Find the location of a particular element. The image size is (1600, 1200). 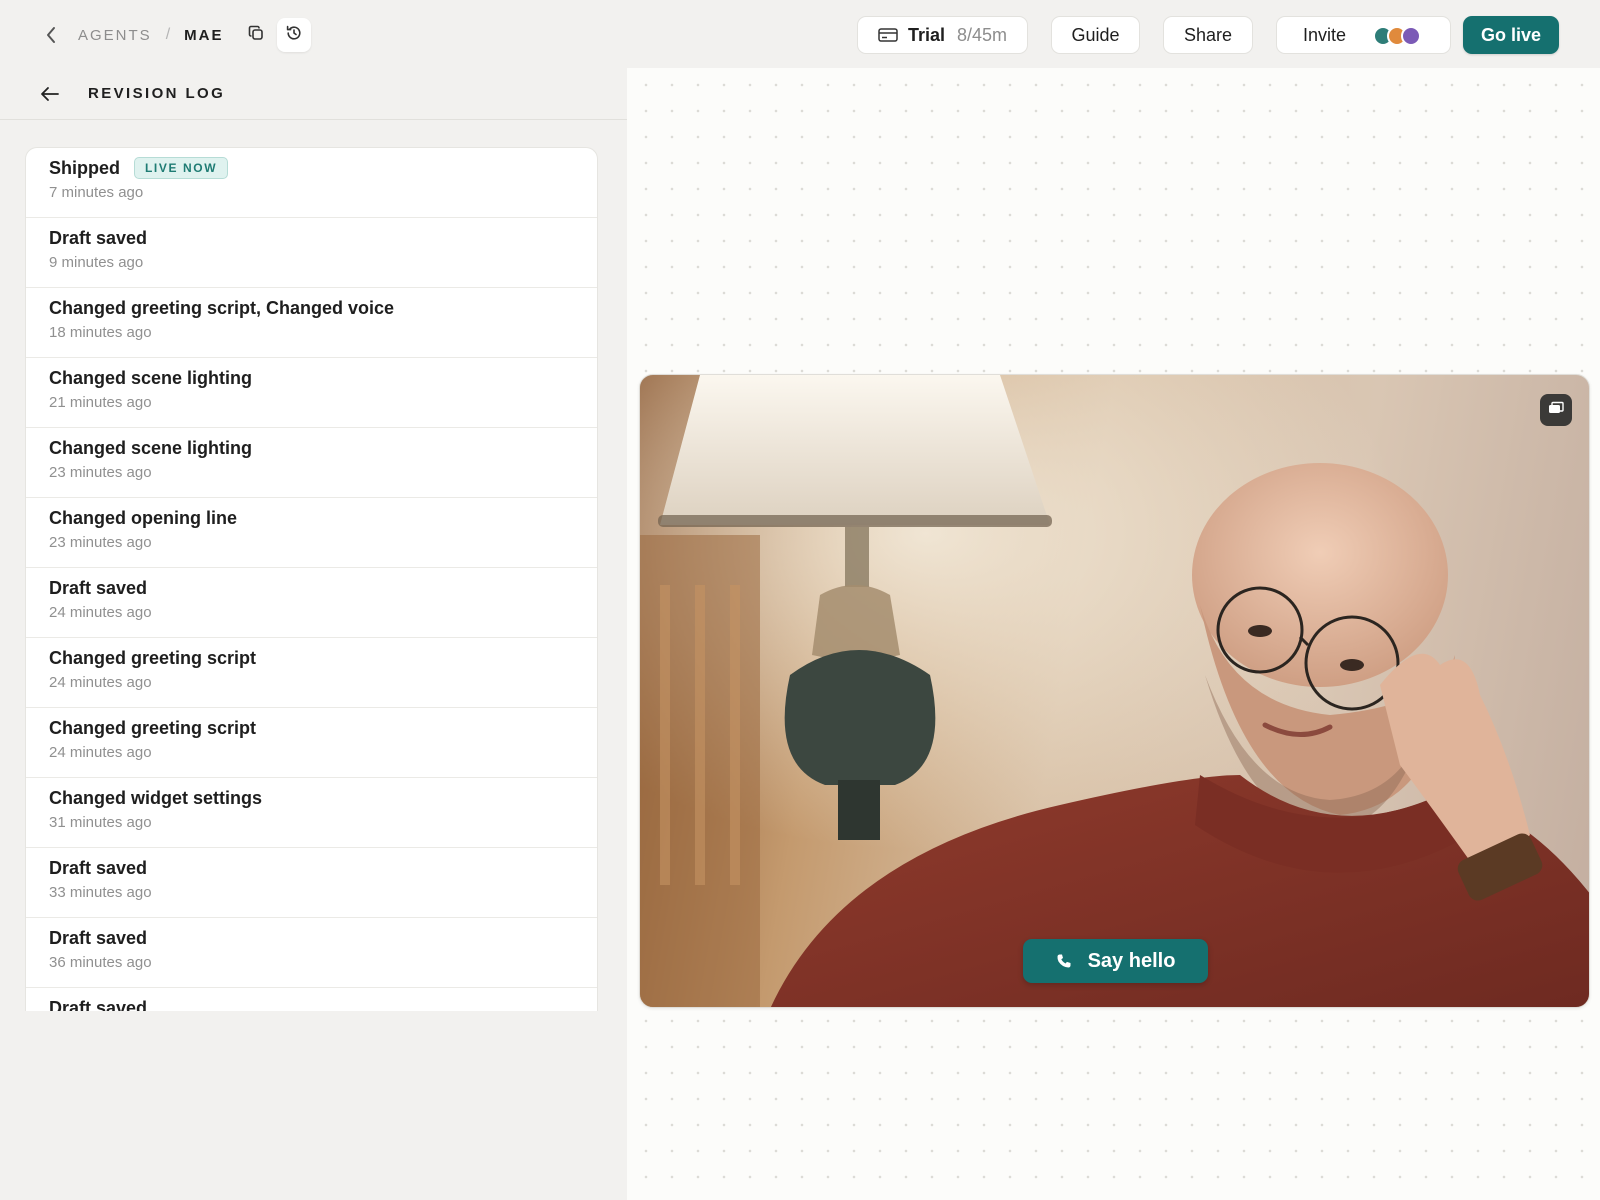

invite-label: Invite is located at coordinates (1325, 34).